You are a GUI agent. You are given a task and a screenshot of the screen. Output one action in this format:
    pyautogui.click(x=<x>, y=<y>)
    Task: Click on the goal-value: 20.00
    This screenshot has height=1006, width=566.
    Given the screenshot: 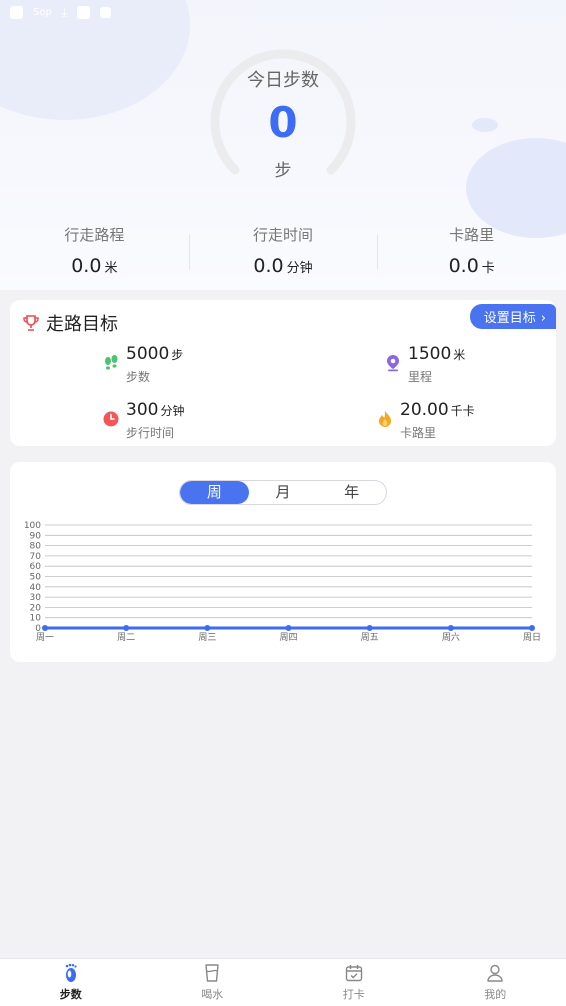 What is the action you would take?
    pyautogui.click(x=424, y=410)
    